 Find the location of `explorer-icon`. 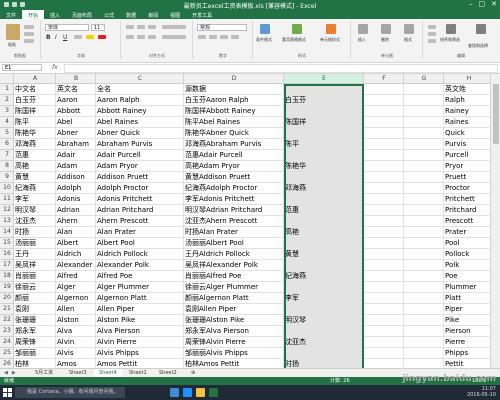

explorer-icon is located at coordinates (200, 392).